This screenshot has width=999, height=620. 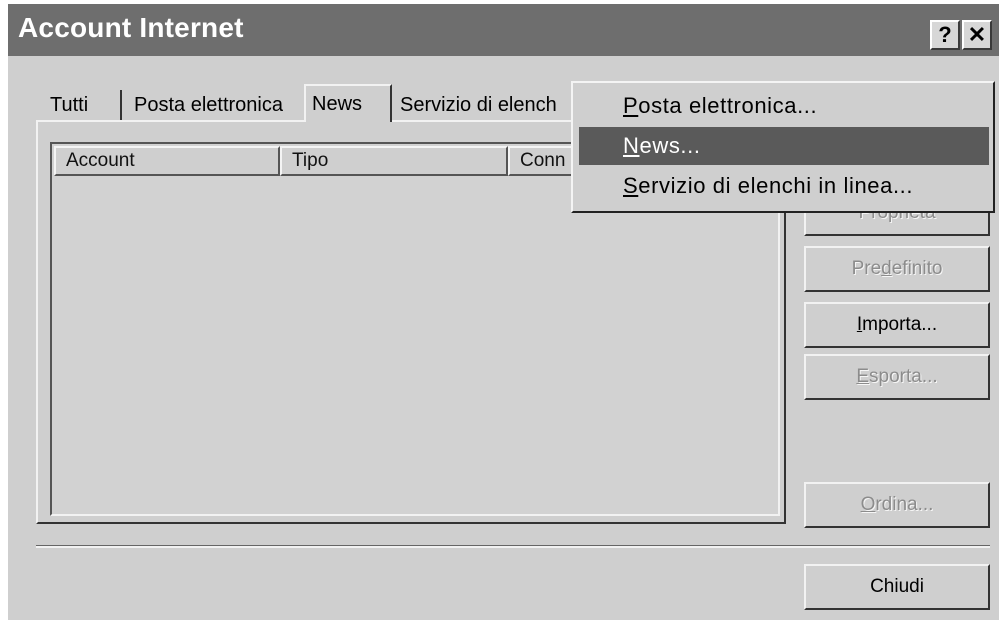 What do you see at coordinates (631, 145) in the screenshot?
I see `menu-item-accel: N` at bounding box center [631, 145].